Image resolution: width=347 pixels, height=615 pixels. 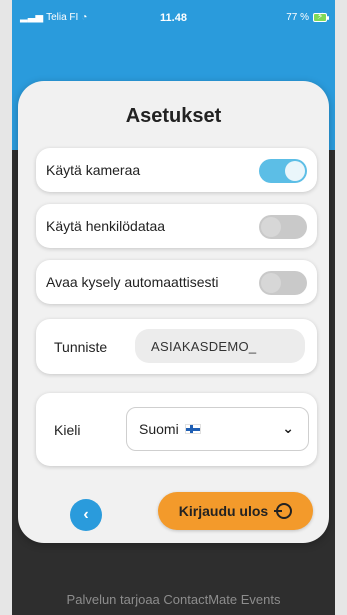 What do you see at coordinates (173, 599) in the screenshot?
I see `footer-text: Palvelun tarjoaa ContactMate Events` at bounding box center [173, 599].